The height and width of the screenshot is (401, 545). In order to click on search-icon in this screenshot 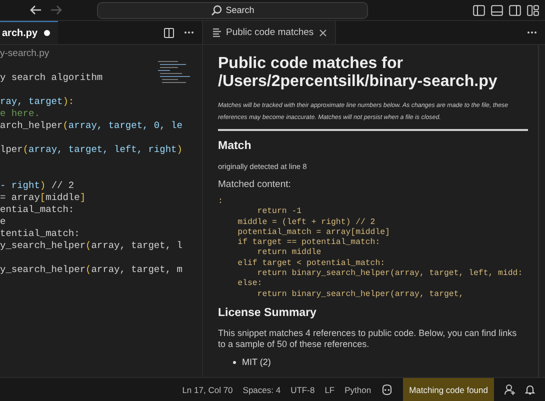, I will do `click(216, 10)`.